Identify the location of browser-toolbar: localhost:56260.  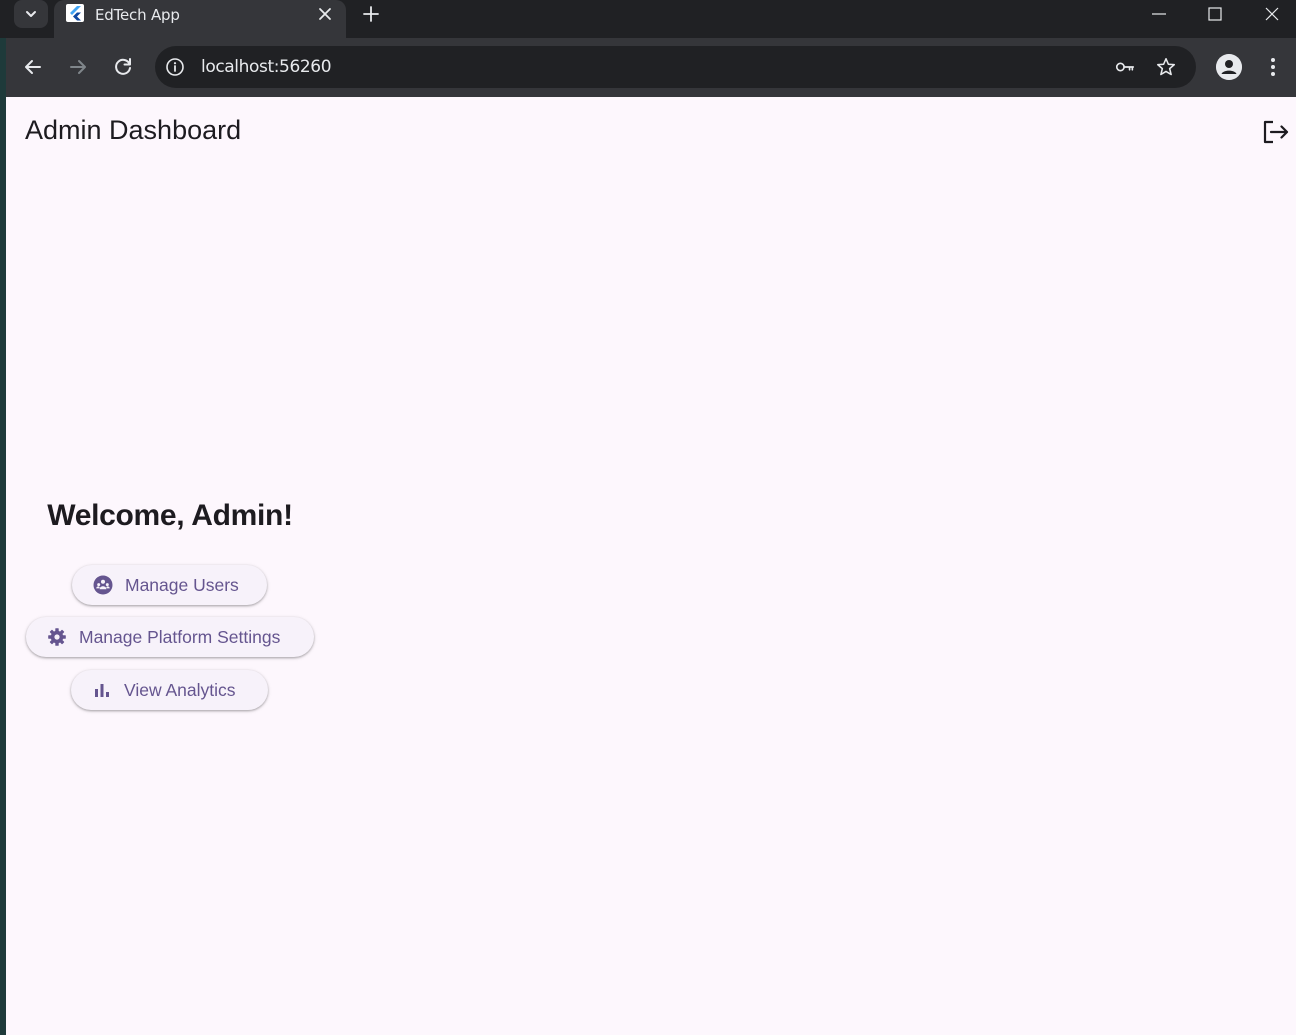
(651, 67).